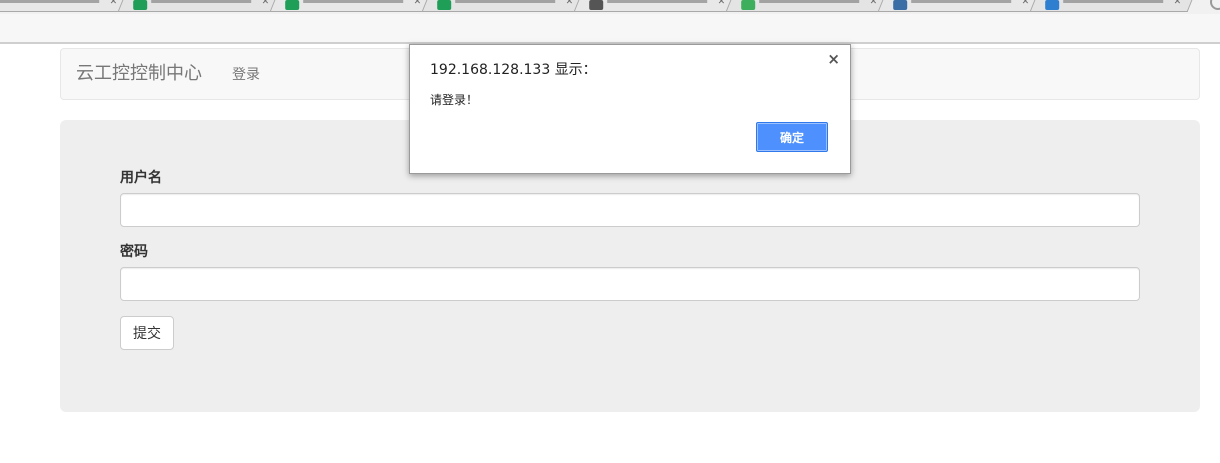 The width and height of the screenshot is (1220, 463). Describe the element at coordinates (139, 74) in the screenshot. I see `navbar-brand: 云工控控制中心` at that location.